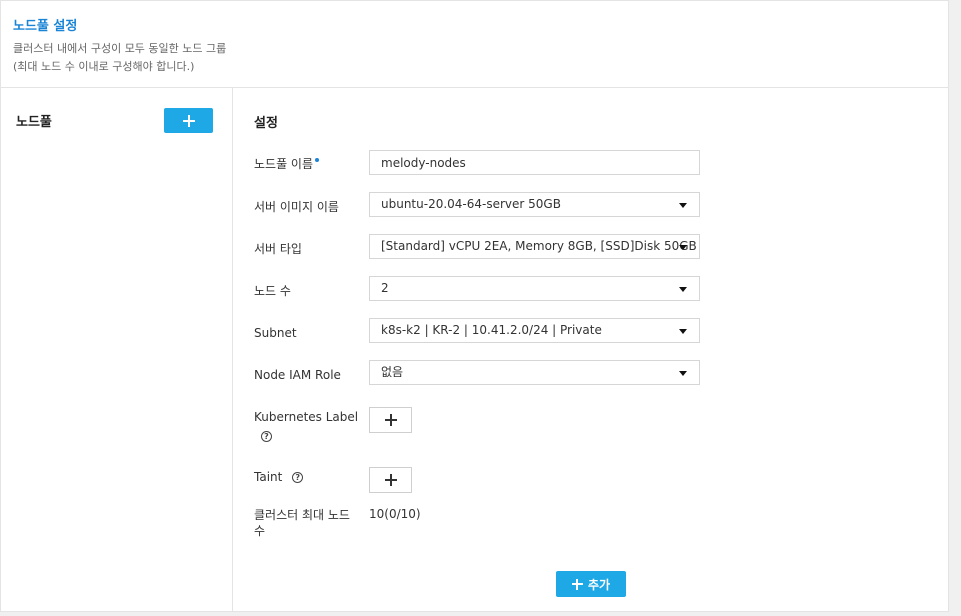 This screenshot has width=961, height=616. Describe the element at coordinates (120, 48) in the screenshot. I see `description-line-1: 클러스터 내에서 구성이 모두 동일한 노드 그룹` at that location.